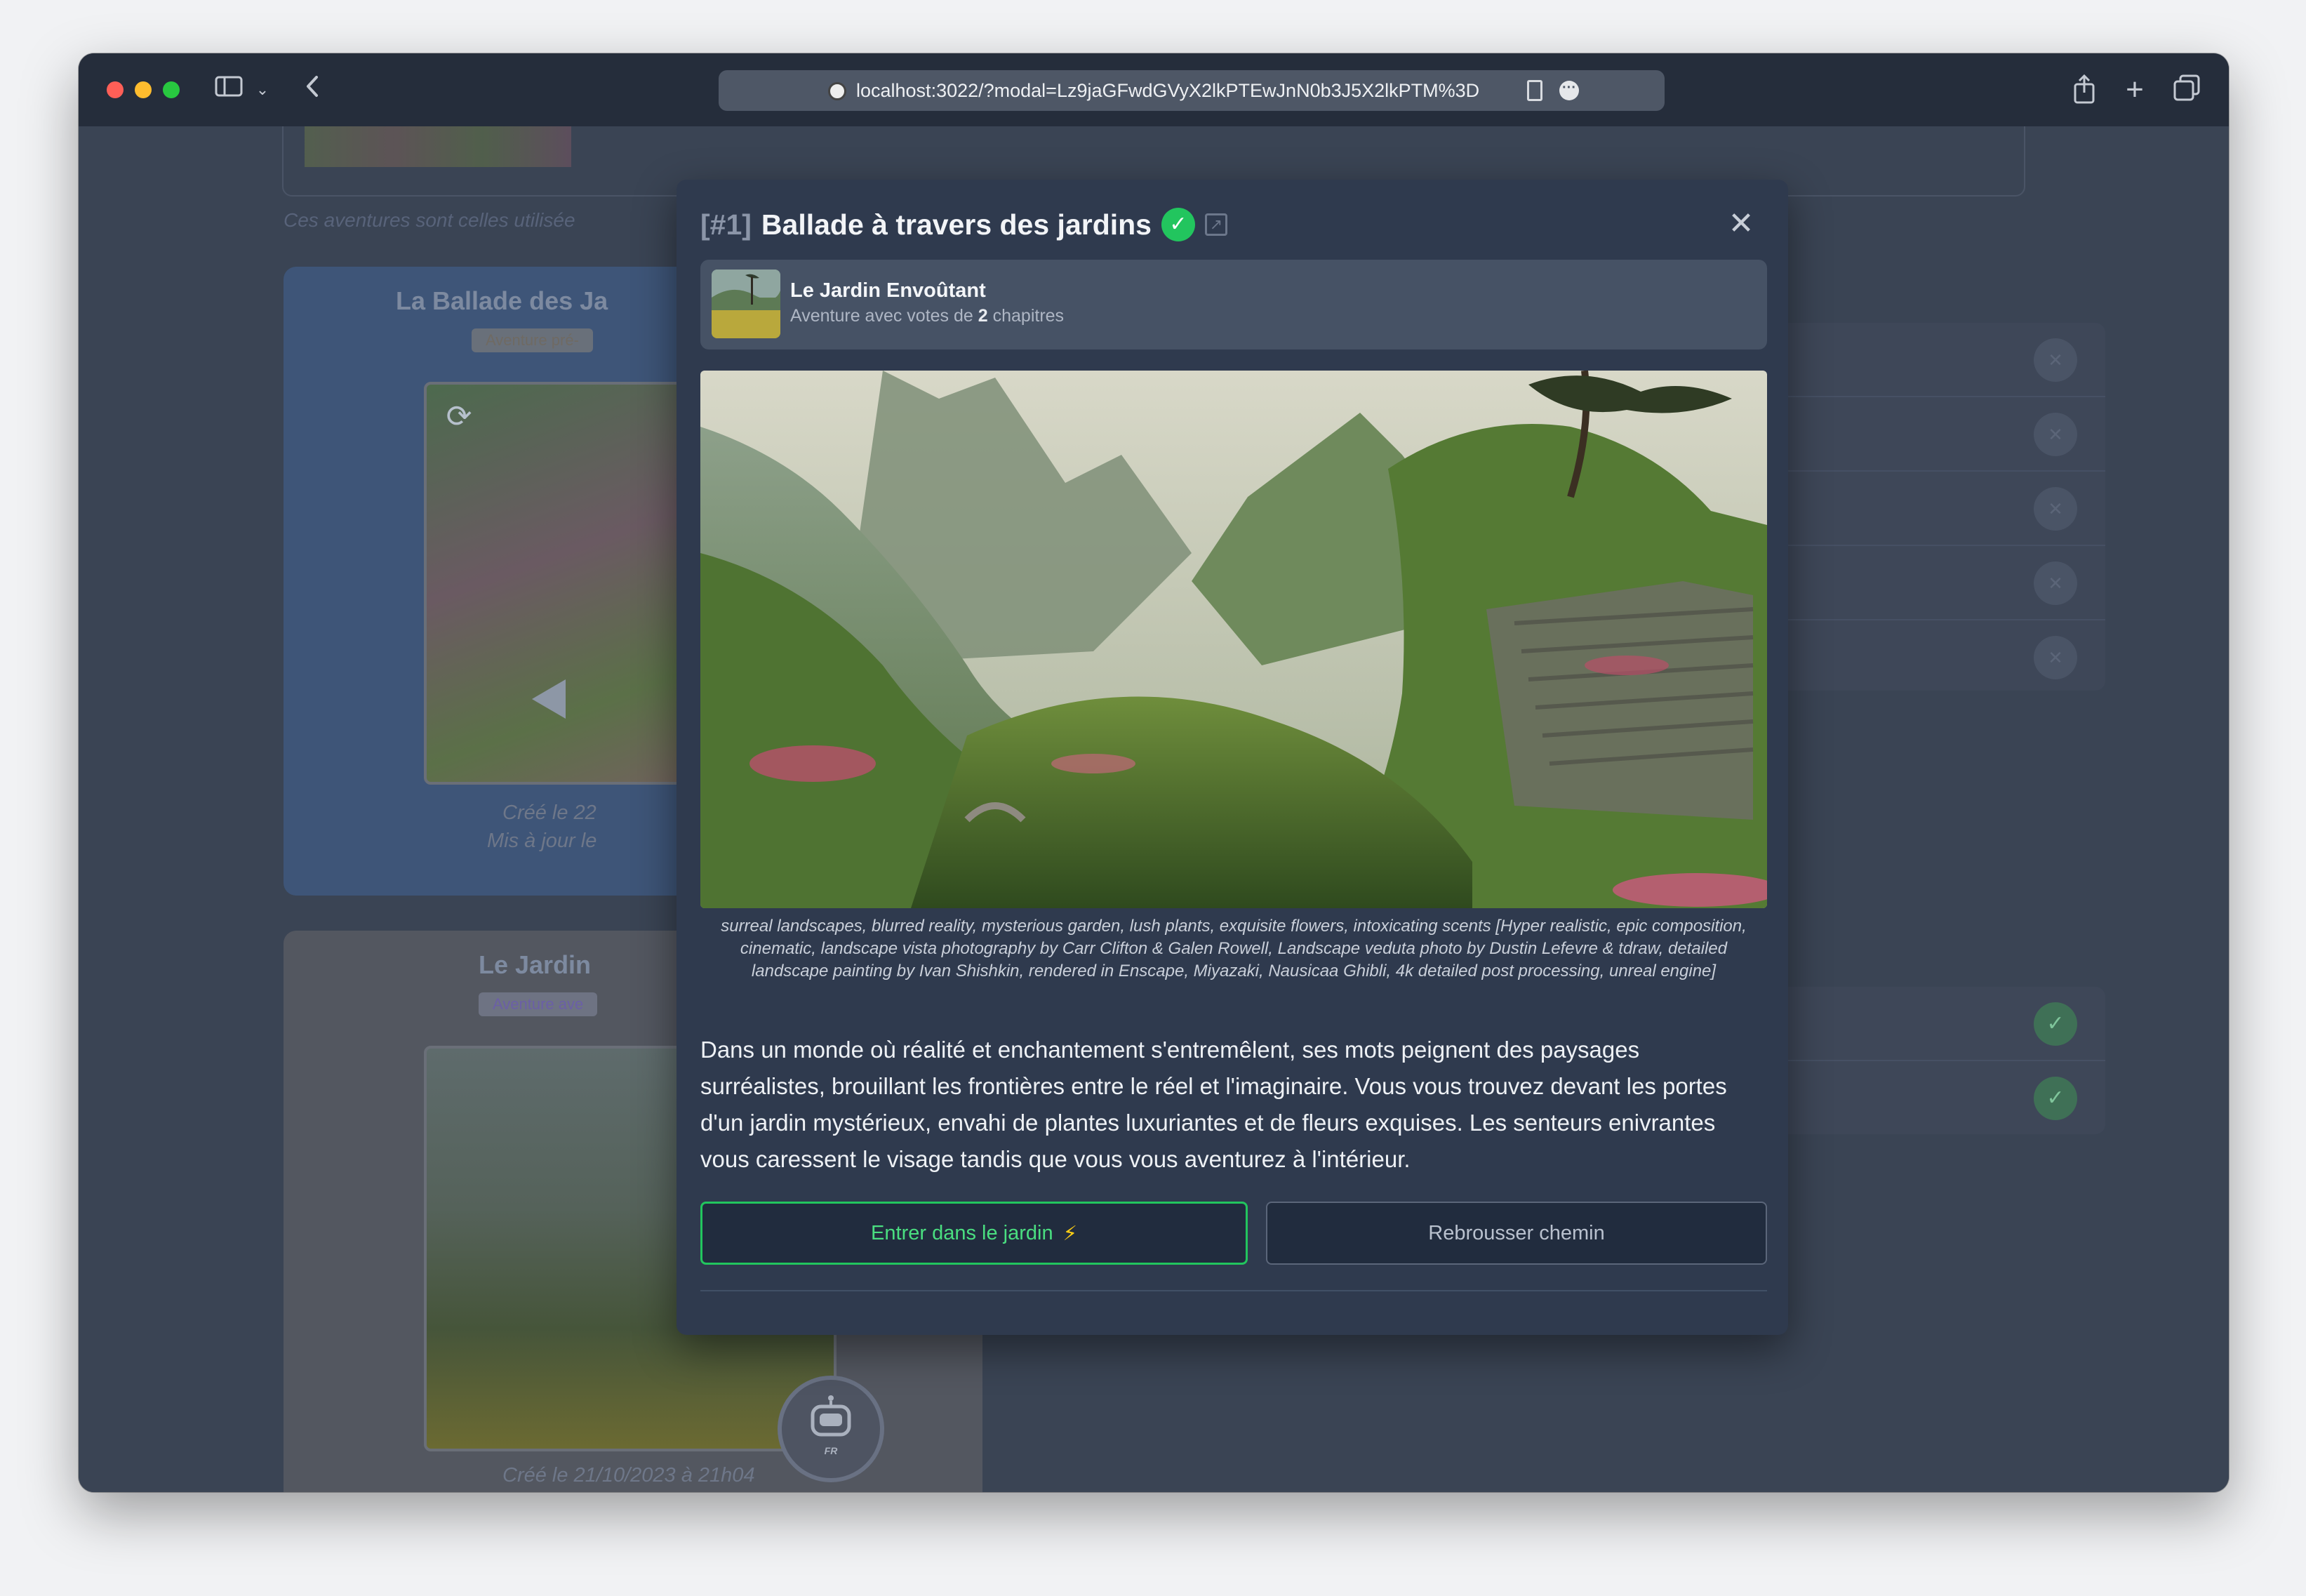 This screenshot has width=2306, height=1596. Describe the element at coordinates (502, 300) in the screenshot. I see `card-title: La Ballade des Ja` at that location.